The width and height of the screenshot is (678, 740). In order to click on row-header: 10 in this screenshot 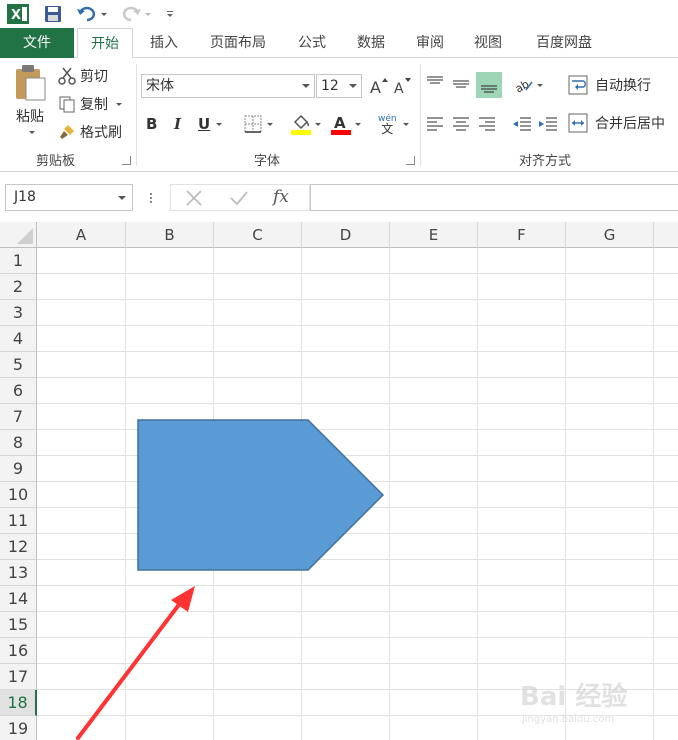, I will do `click(18, 495)`.